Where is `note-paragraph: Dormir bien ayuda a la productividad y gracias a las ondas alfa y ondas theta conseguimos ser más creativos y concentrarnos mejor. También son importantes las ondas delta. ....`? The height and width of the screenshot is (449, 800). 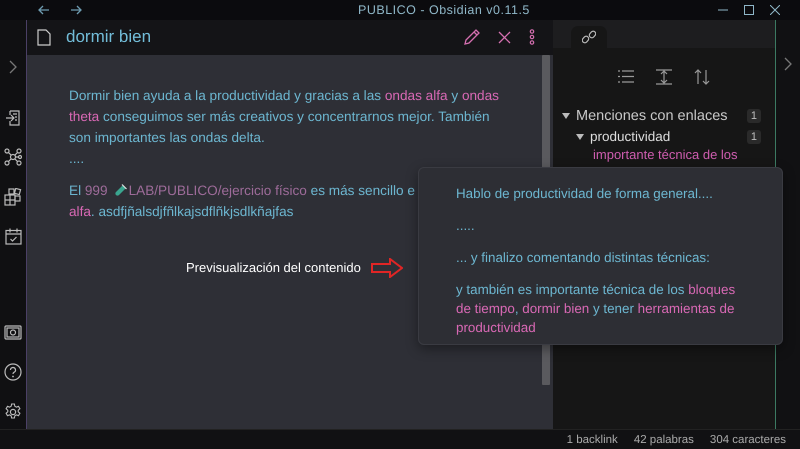
note-paragraph: Dormir bien ayuda a la productividad y gracias a las ondas alfa y ondas theta conseguimos ser más creativos y concentrarnos mejor. También son importantes las ondas delta. .... is located at coordinates (284, 127).